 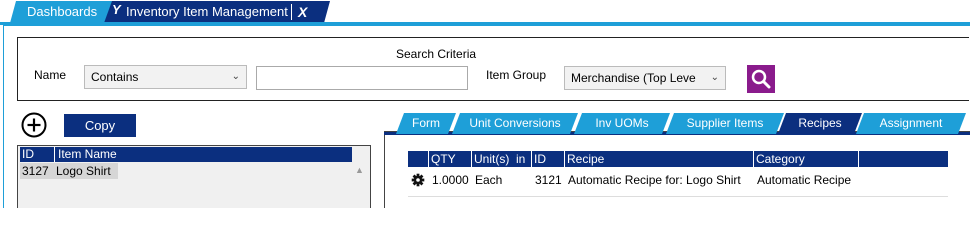 I want to click on recipe-name-cell: Automatic Recipe for: Logo Shirt, so click(x=654, y=180).